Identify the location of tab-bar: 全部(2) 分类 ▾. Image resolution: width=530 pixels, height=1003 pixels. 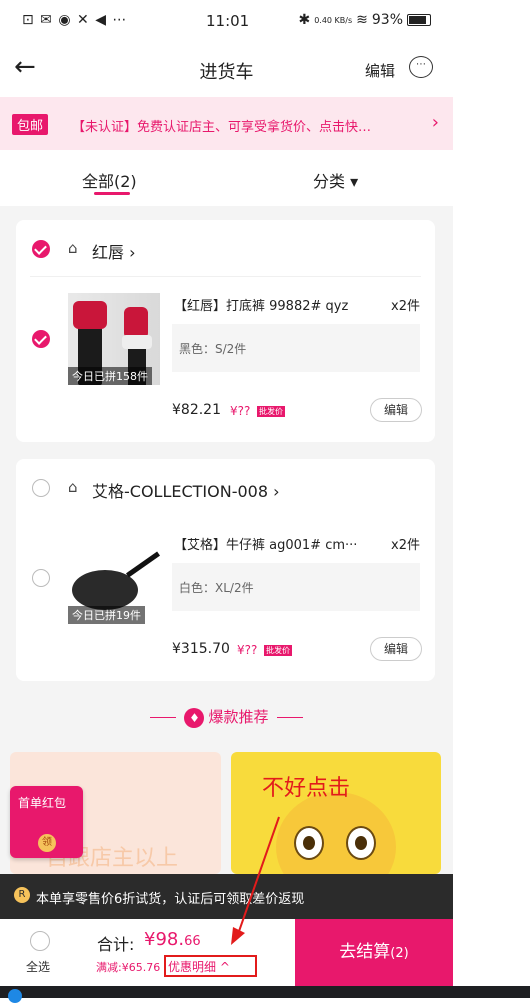
(226, 178).